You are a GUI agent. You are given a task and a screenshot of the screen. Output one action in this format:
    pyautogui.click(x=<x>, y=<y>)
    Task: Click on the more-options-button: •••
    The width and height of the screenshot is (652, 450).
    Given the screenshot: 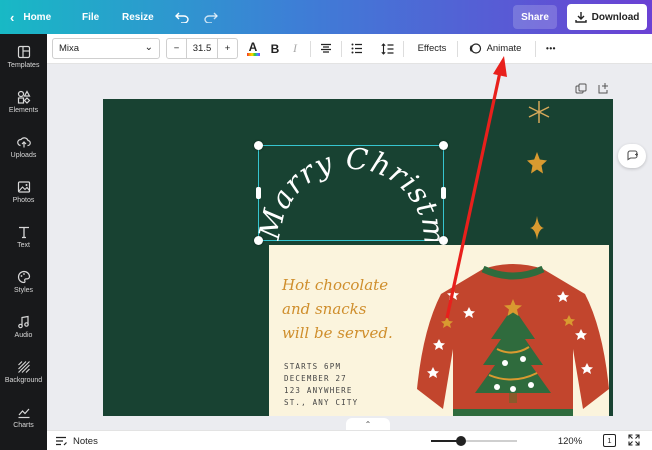 What is the action you would take?
    pyautogui.click(x=551, y=48)
    